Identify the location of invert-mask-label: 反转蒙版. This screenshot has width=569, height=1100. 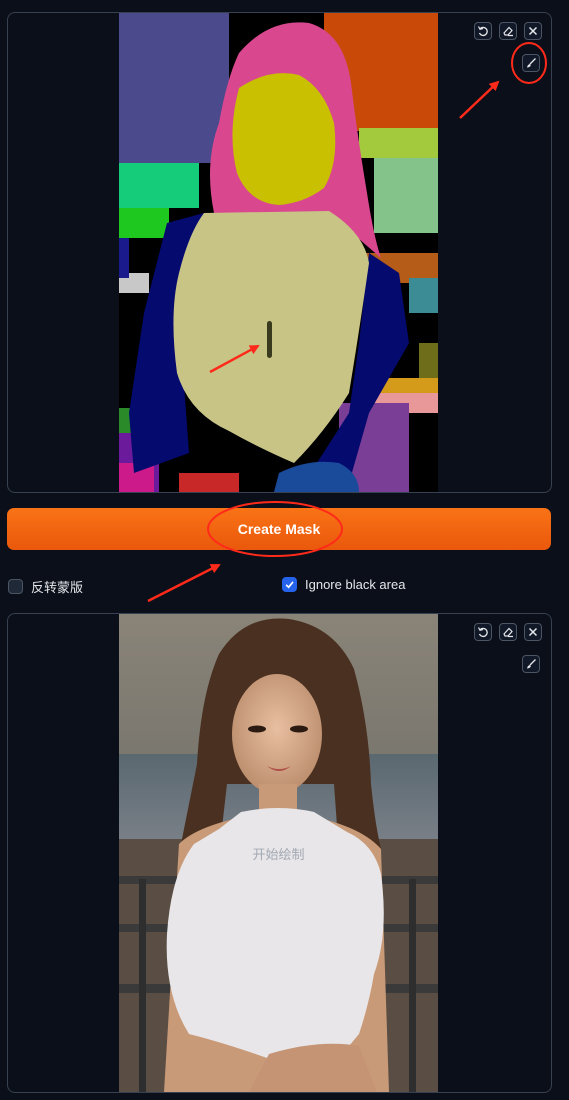
(57, 587).